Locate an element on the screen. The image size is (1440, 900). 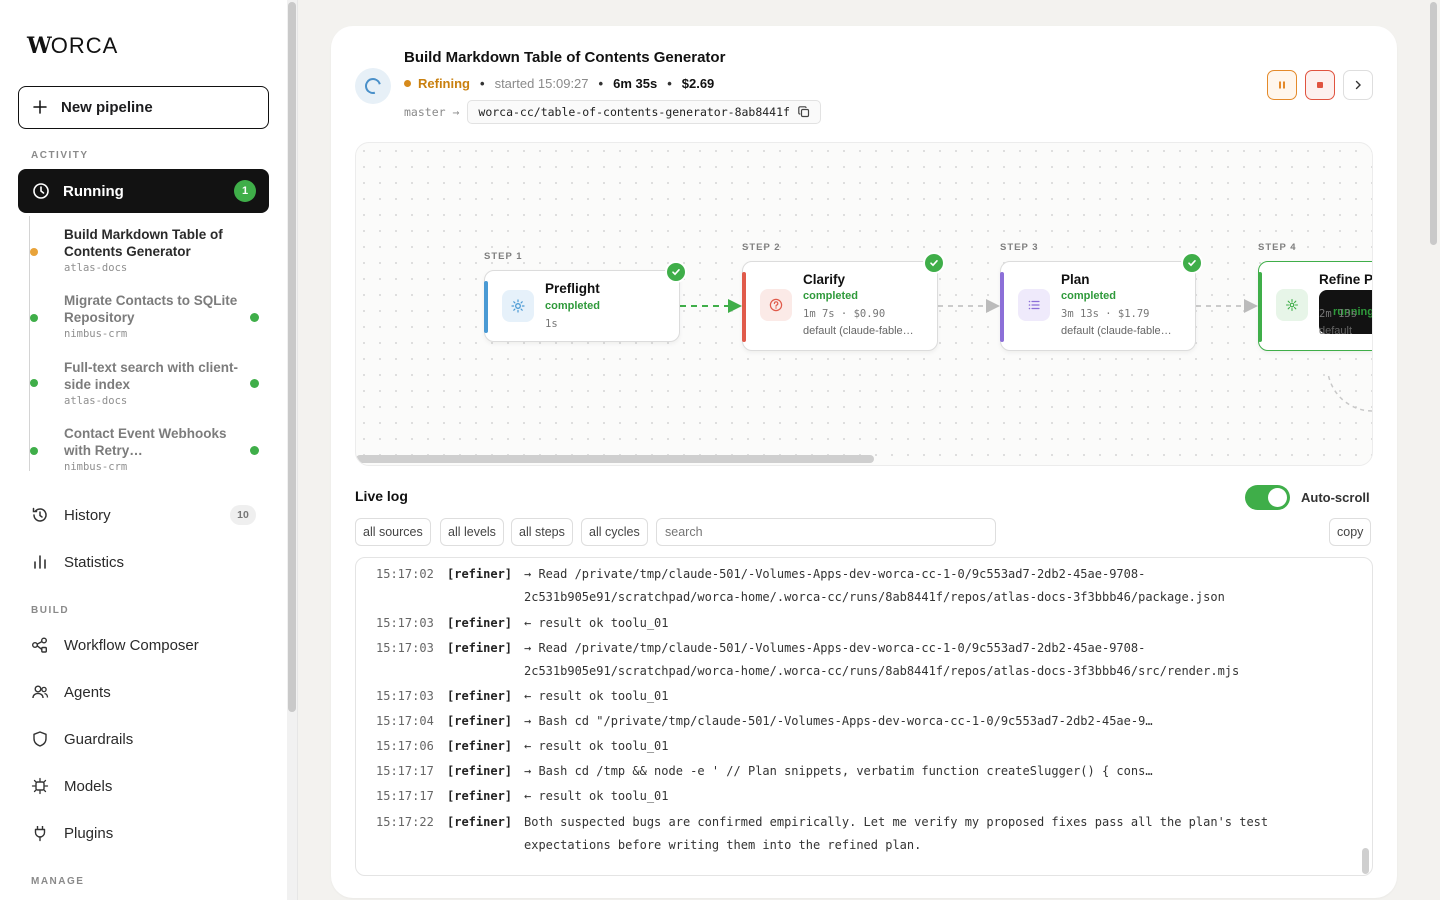
step-name: Refine Pl is located at coordinates (1346, 279).